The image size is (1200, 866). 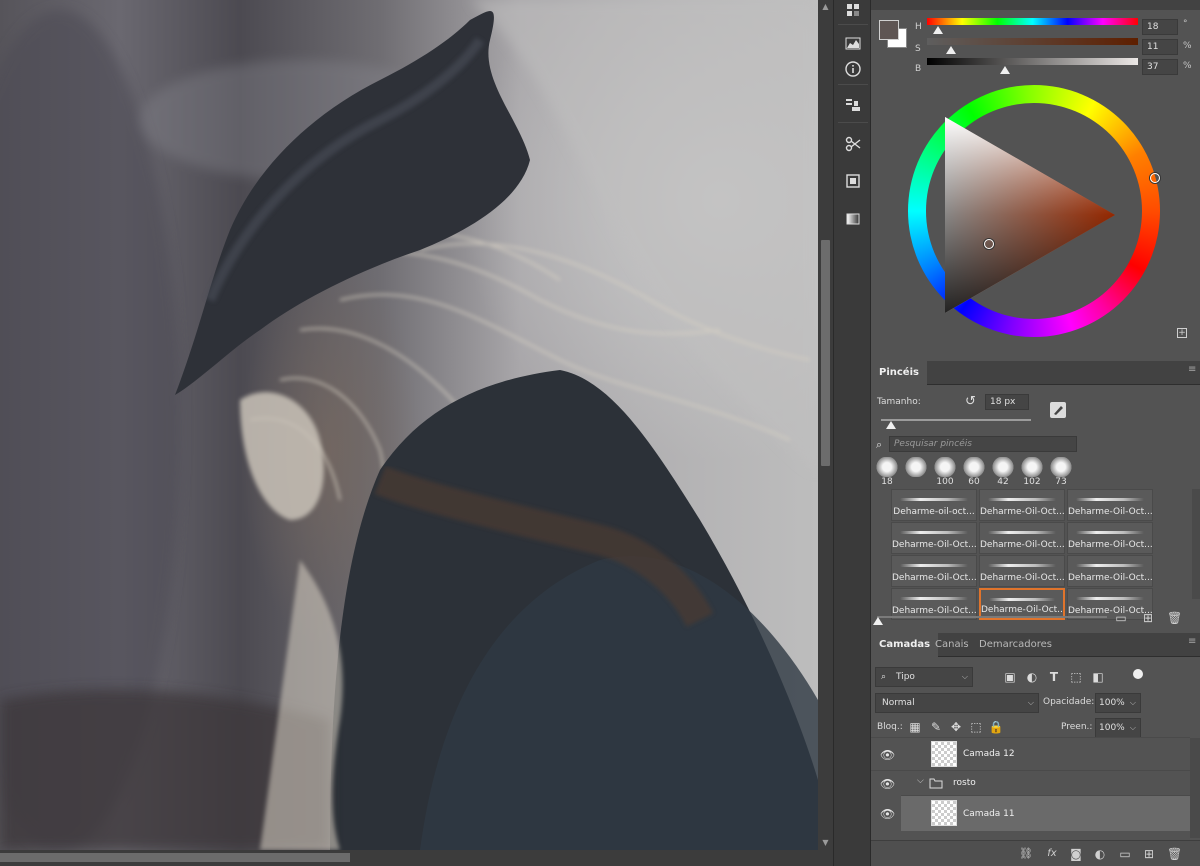 What do you see at coordinates (938, 30) in the screenshot?
I see `hue-slider-thumb` at bounding box center [938, 30].